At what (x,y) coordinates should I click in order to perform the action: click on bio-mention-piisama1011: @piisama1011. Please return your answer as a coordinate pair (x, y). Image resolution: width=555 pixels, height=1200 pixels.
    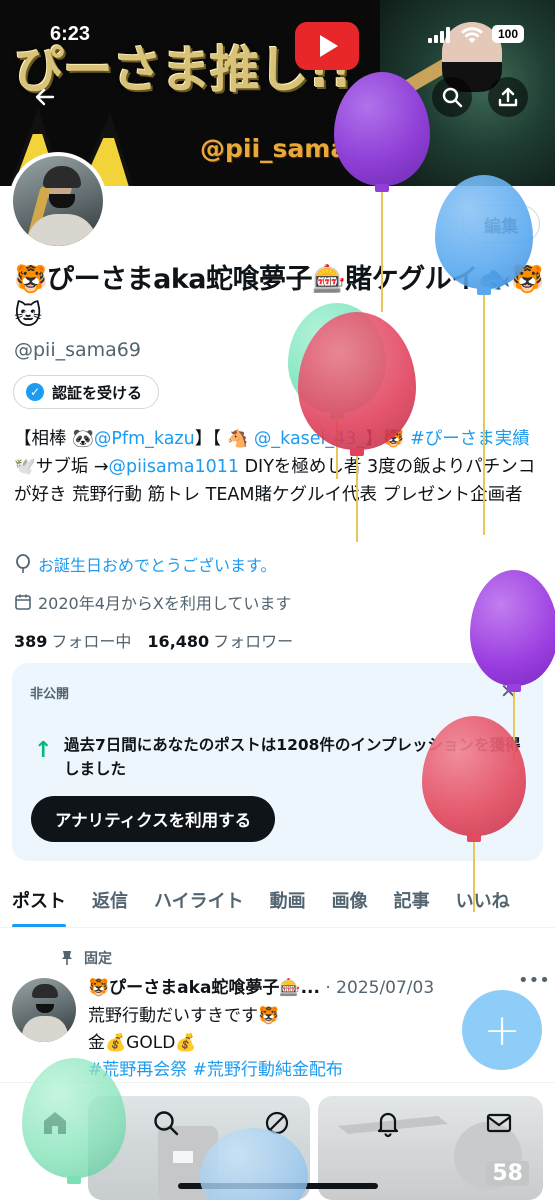
    Looking at the image, I should click on (174, 467).